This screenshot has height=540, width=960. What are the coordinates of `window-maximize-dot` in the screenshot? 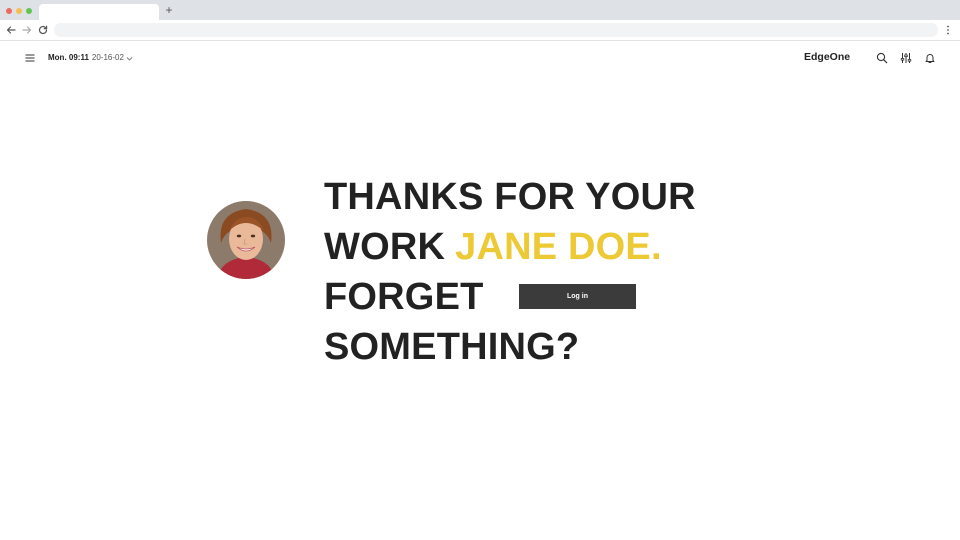 It's located at (29, 11).